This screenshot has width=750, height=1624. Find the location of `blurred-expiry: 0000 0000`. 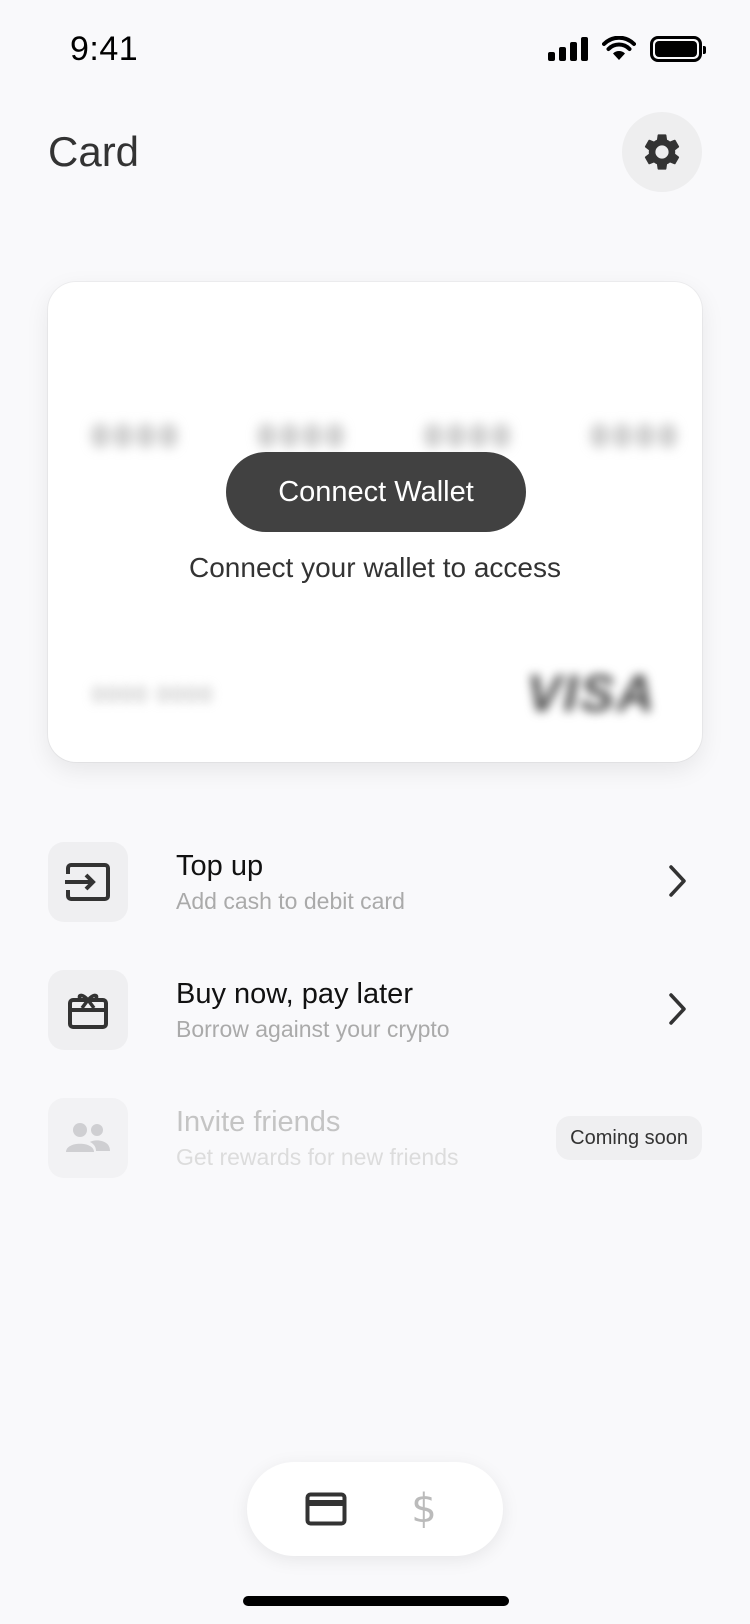

blurred-expiry: 0000 0000 is located at coordinates (153, 694).